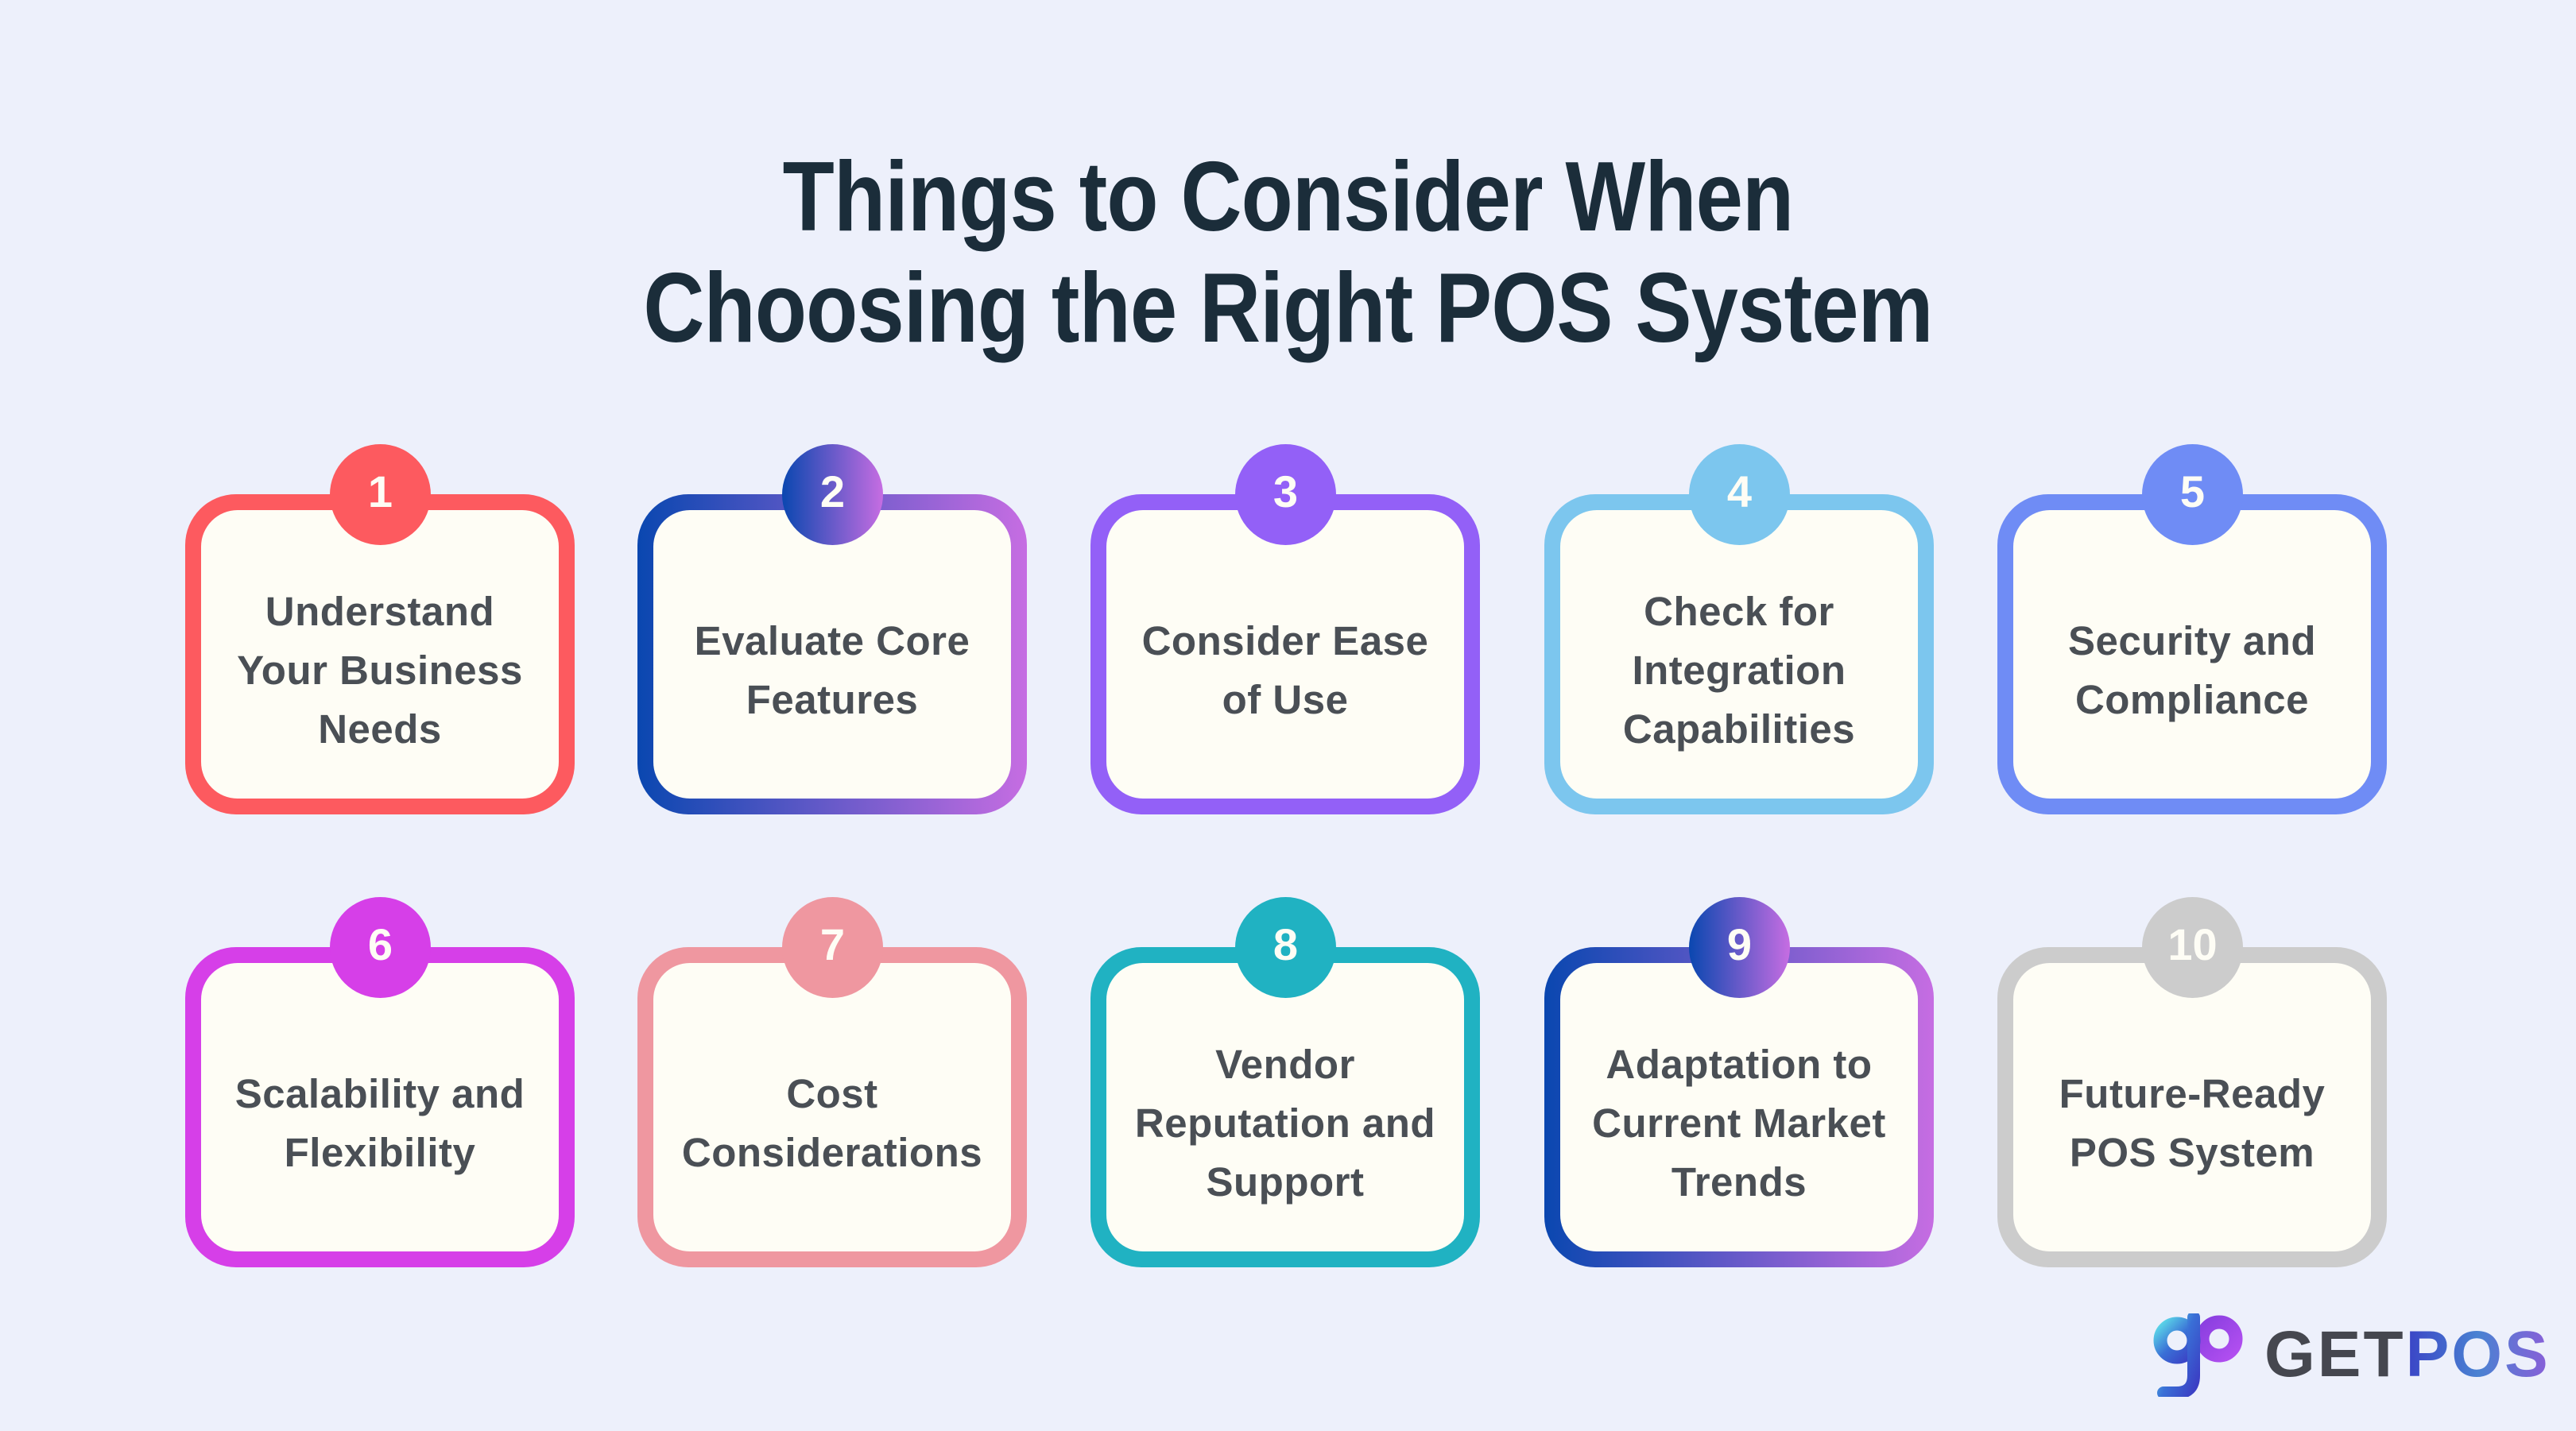 The image size is (2576, 1431). I want to click on card-body: Adaptation to Current Market Trends, so click(1739, 1107).